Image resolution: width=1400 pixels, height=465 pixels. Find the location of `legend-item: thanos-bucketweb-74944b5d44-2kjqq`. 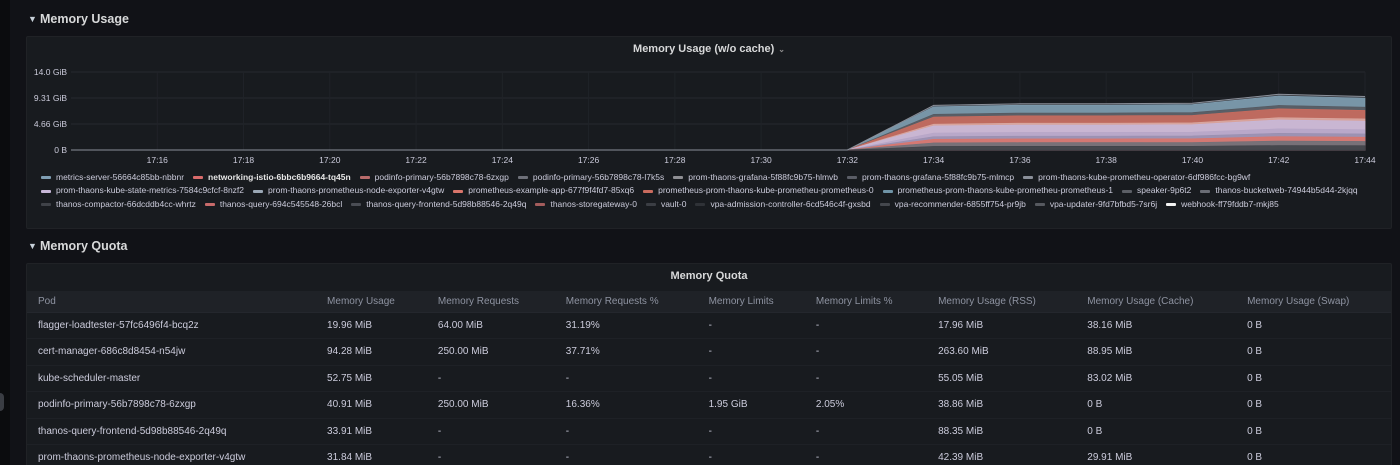

legend-item: thanos-bucketweb-74944b5d44-2kjqq is located at coordinates (1279, 190).